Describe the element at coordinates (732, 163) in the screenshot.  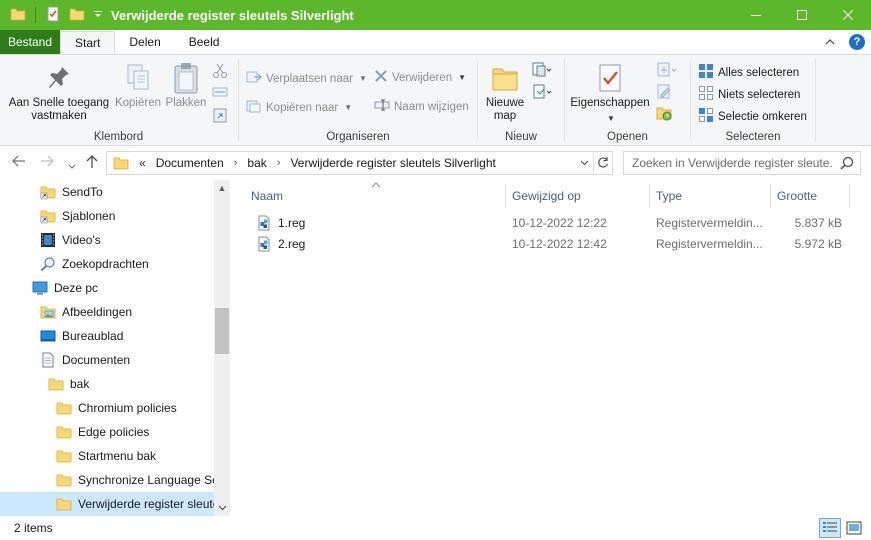
I see `search-input` at that location.